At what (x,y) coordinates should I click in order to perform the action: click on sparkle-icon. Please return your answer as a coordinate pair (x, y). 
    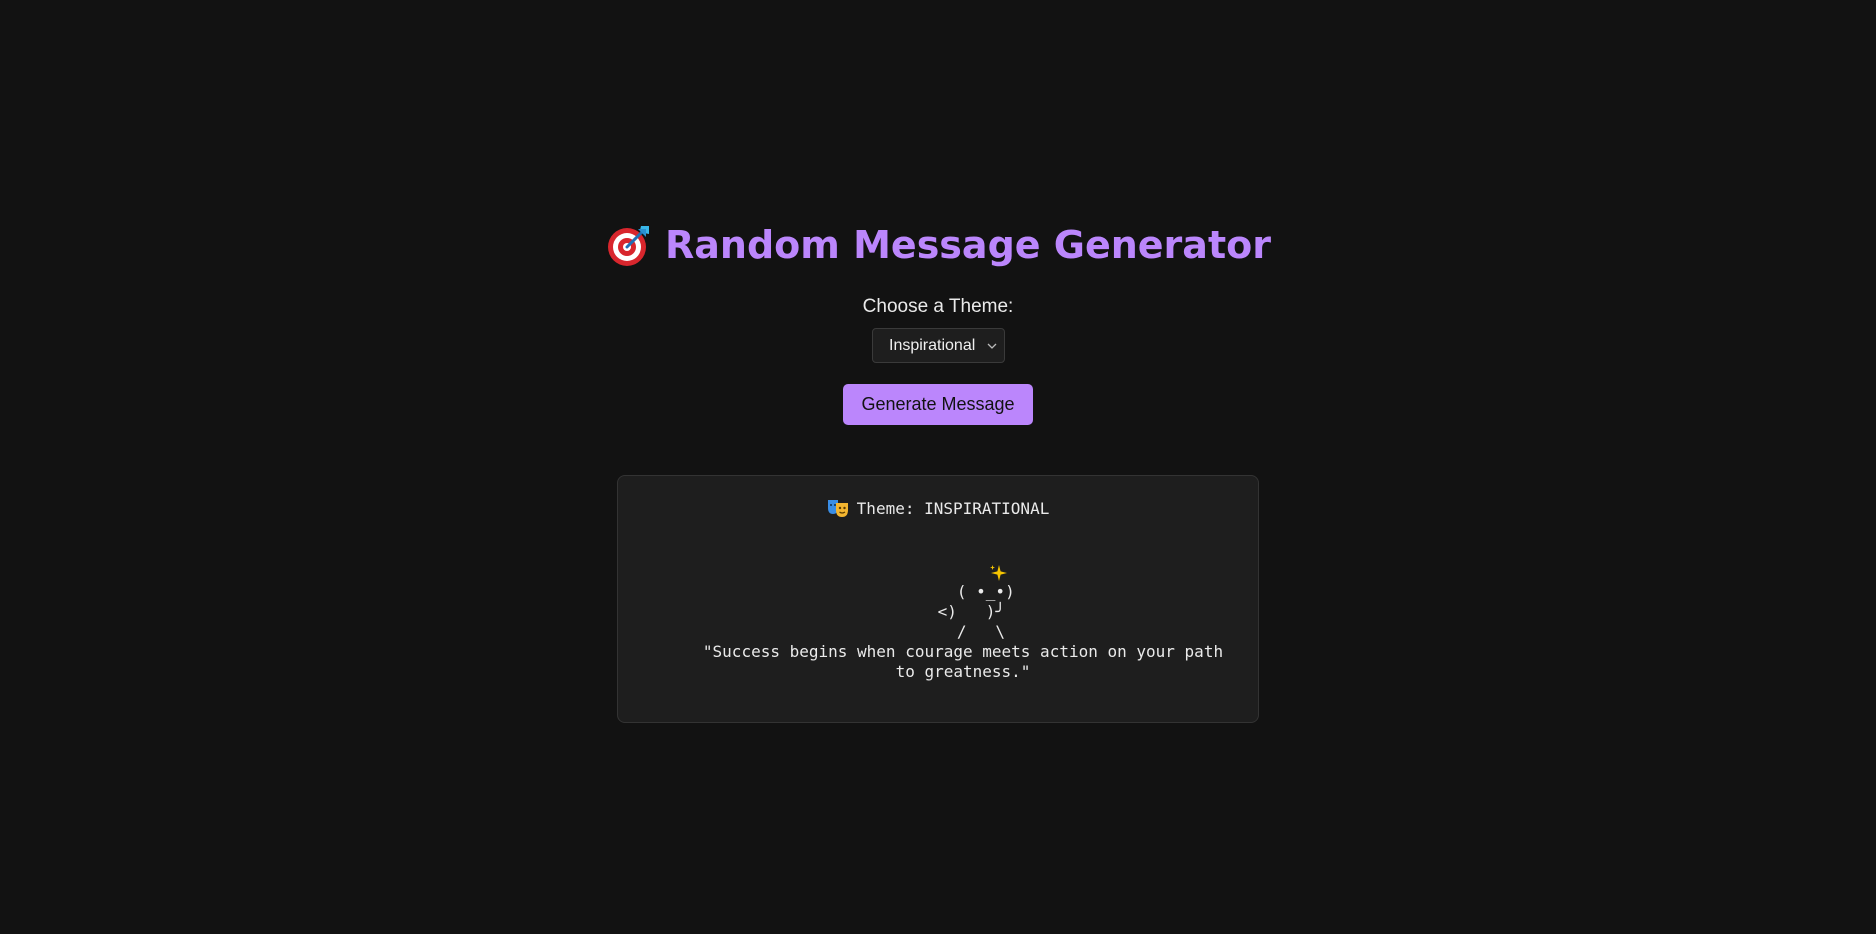
    Looking at the image, I should click on (998, 573).